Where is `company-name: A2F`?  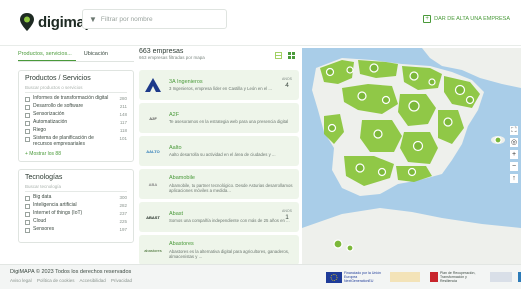
company-name: A2F is located at coordinates (232, 115).